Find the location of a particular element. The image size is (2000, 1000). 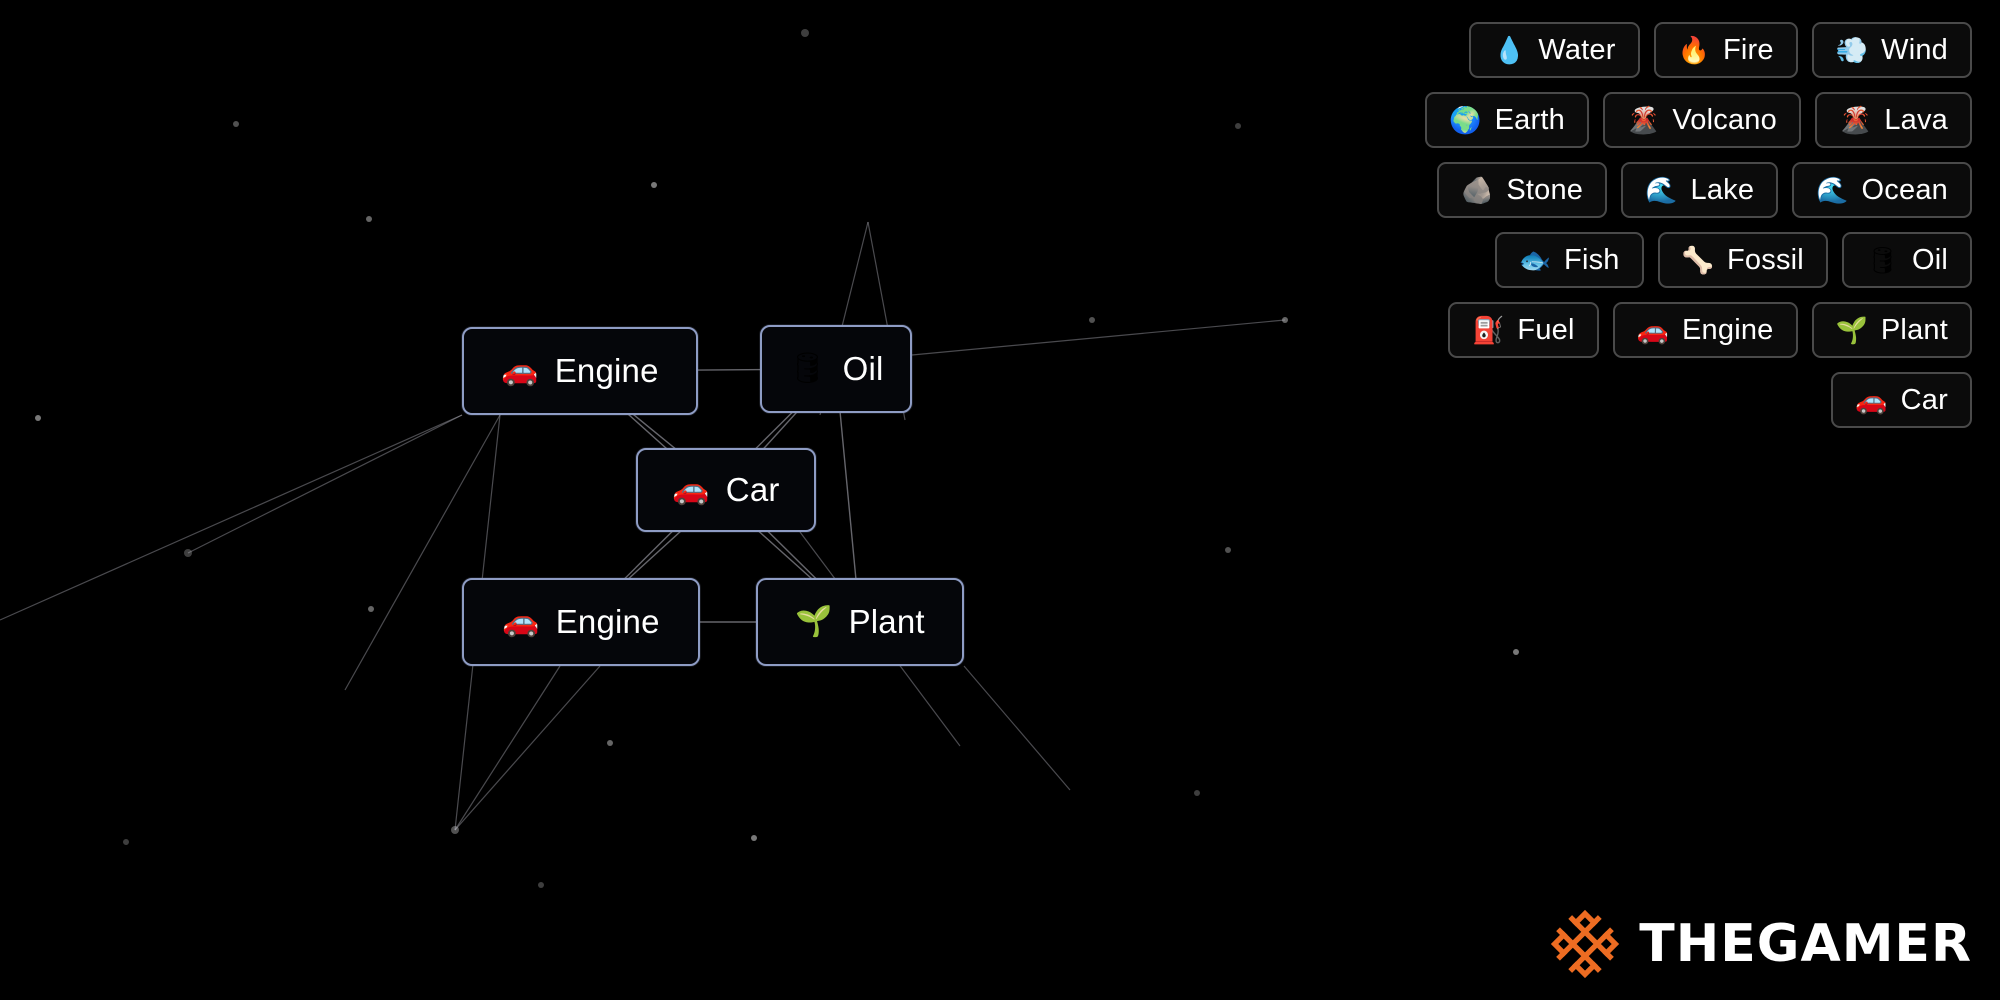

earth-globe-icon: 🌍 is located at coordinates (1465, 120).